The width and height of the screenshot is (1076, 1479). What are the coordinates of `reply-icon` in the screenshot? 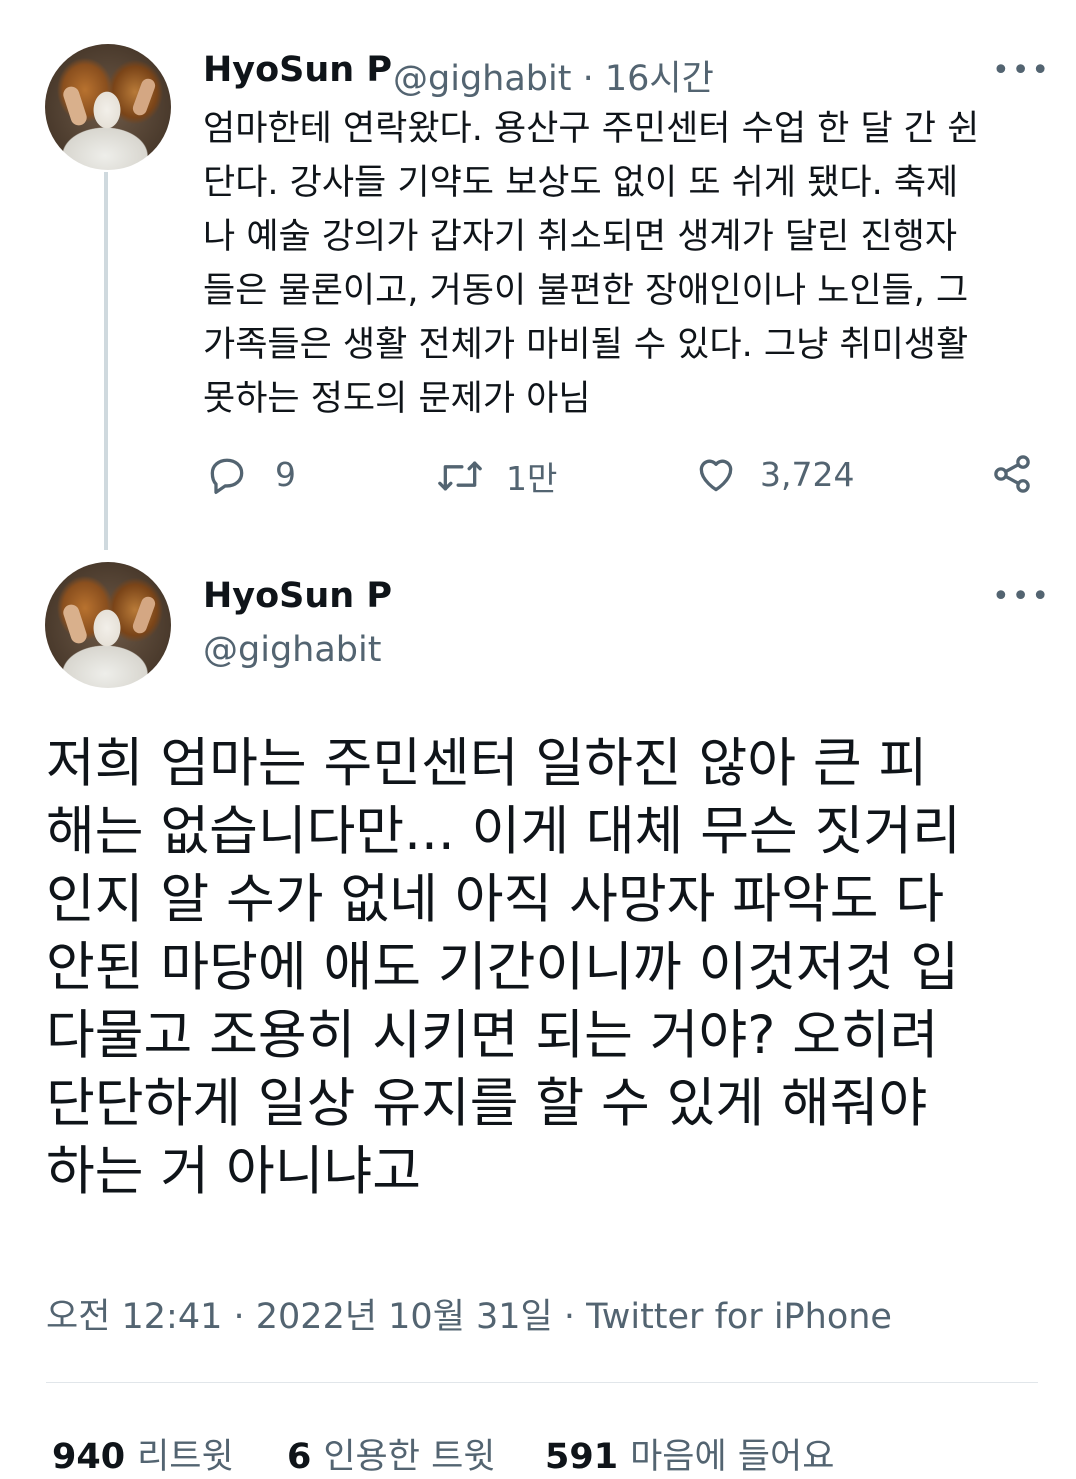 It's located at (227, 476).